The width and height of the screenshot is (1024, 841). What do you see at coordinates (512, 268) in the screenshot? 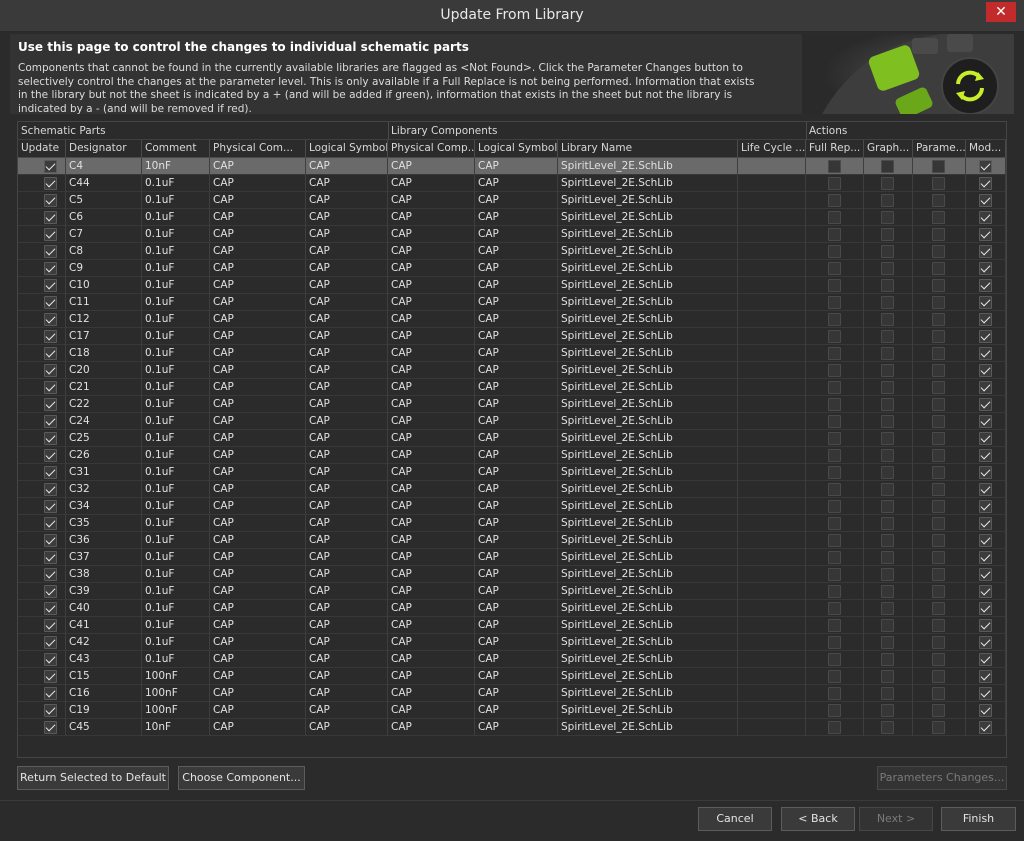
I see `table-row: C9 0.1uF CAP CAP CAP CAP SpiritLevel_2E.SchLib` at bounding box center [512, 268].